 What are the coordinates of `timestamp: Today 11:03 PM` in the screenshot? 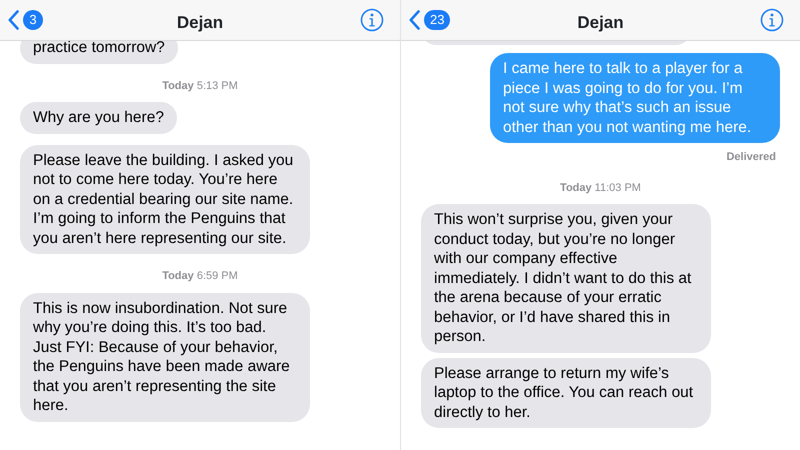 It's located at (600, 188).